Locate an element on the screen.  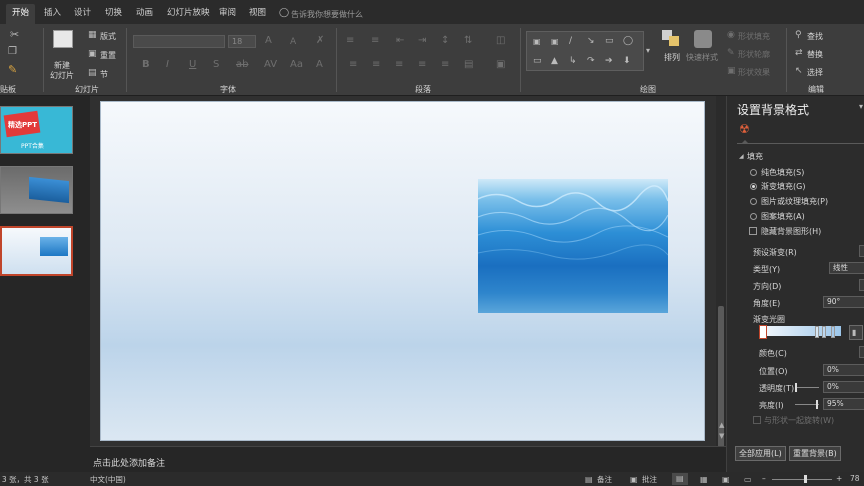
right-arrow-shape-icon: ➔ is located at coordinates (609, 61).